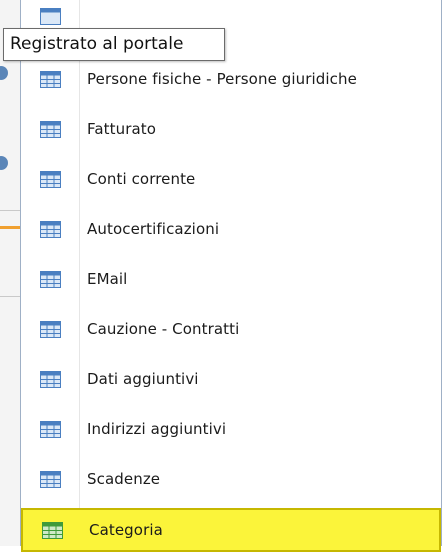  What do you see at coordinates (222, 79) in the screenshot?
I see `menu-item-label: Persone fisiche - Persone giuridiche` at bounding box center [222, 79].